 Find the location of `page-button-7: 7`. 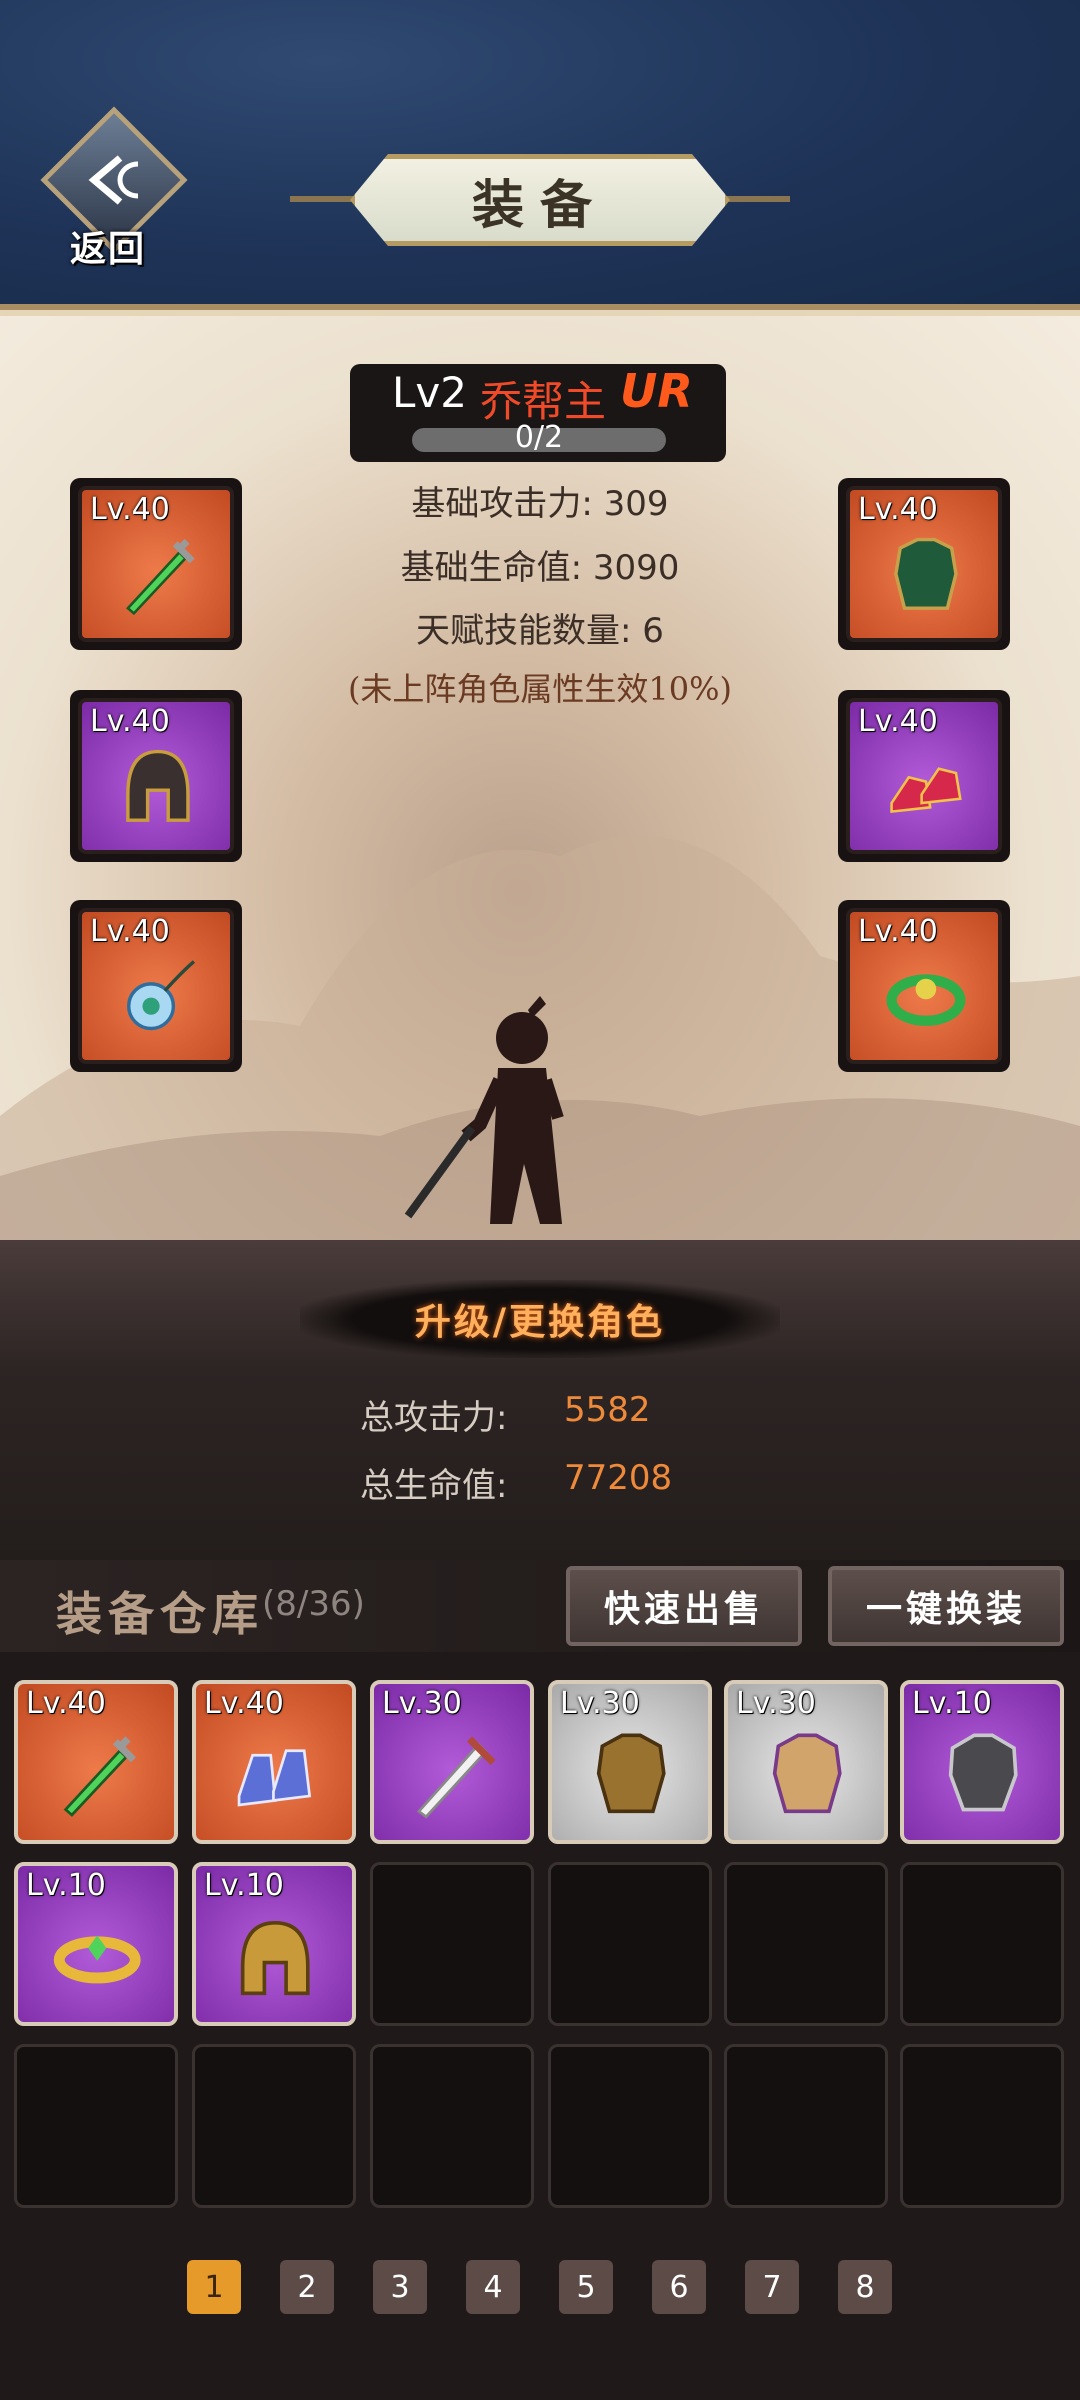

page-button-7: 7 is located at coordinates (772, 2287).